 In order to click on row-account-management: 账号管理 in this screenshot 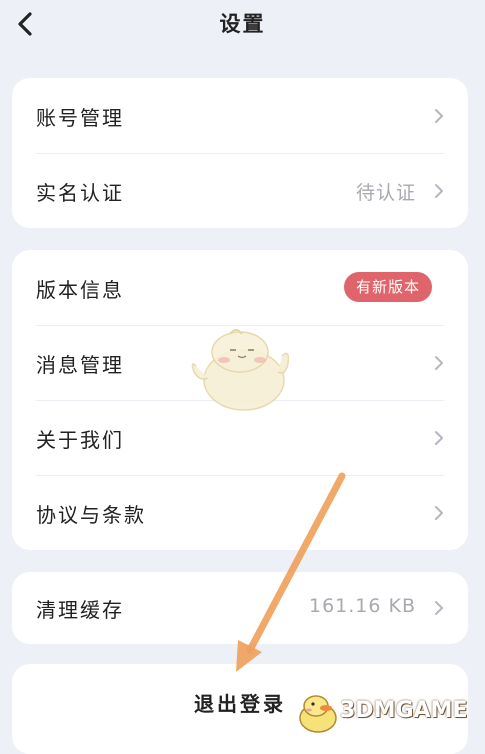, I will do `click(240, 115)`.